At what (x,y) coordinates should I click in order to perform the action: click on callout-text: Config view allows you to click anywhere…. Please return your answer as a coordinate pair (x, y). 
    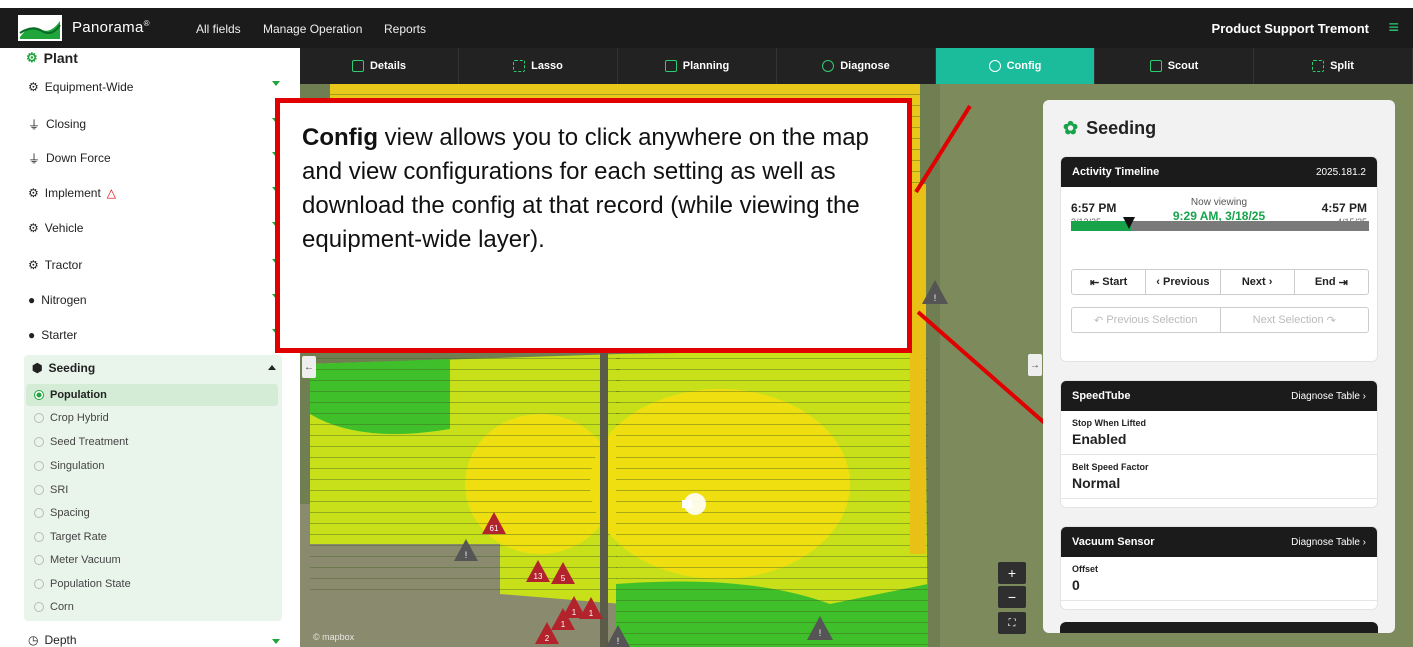
    Looking at the image, I should click on (597, 189).